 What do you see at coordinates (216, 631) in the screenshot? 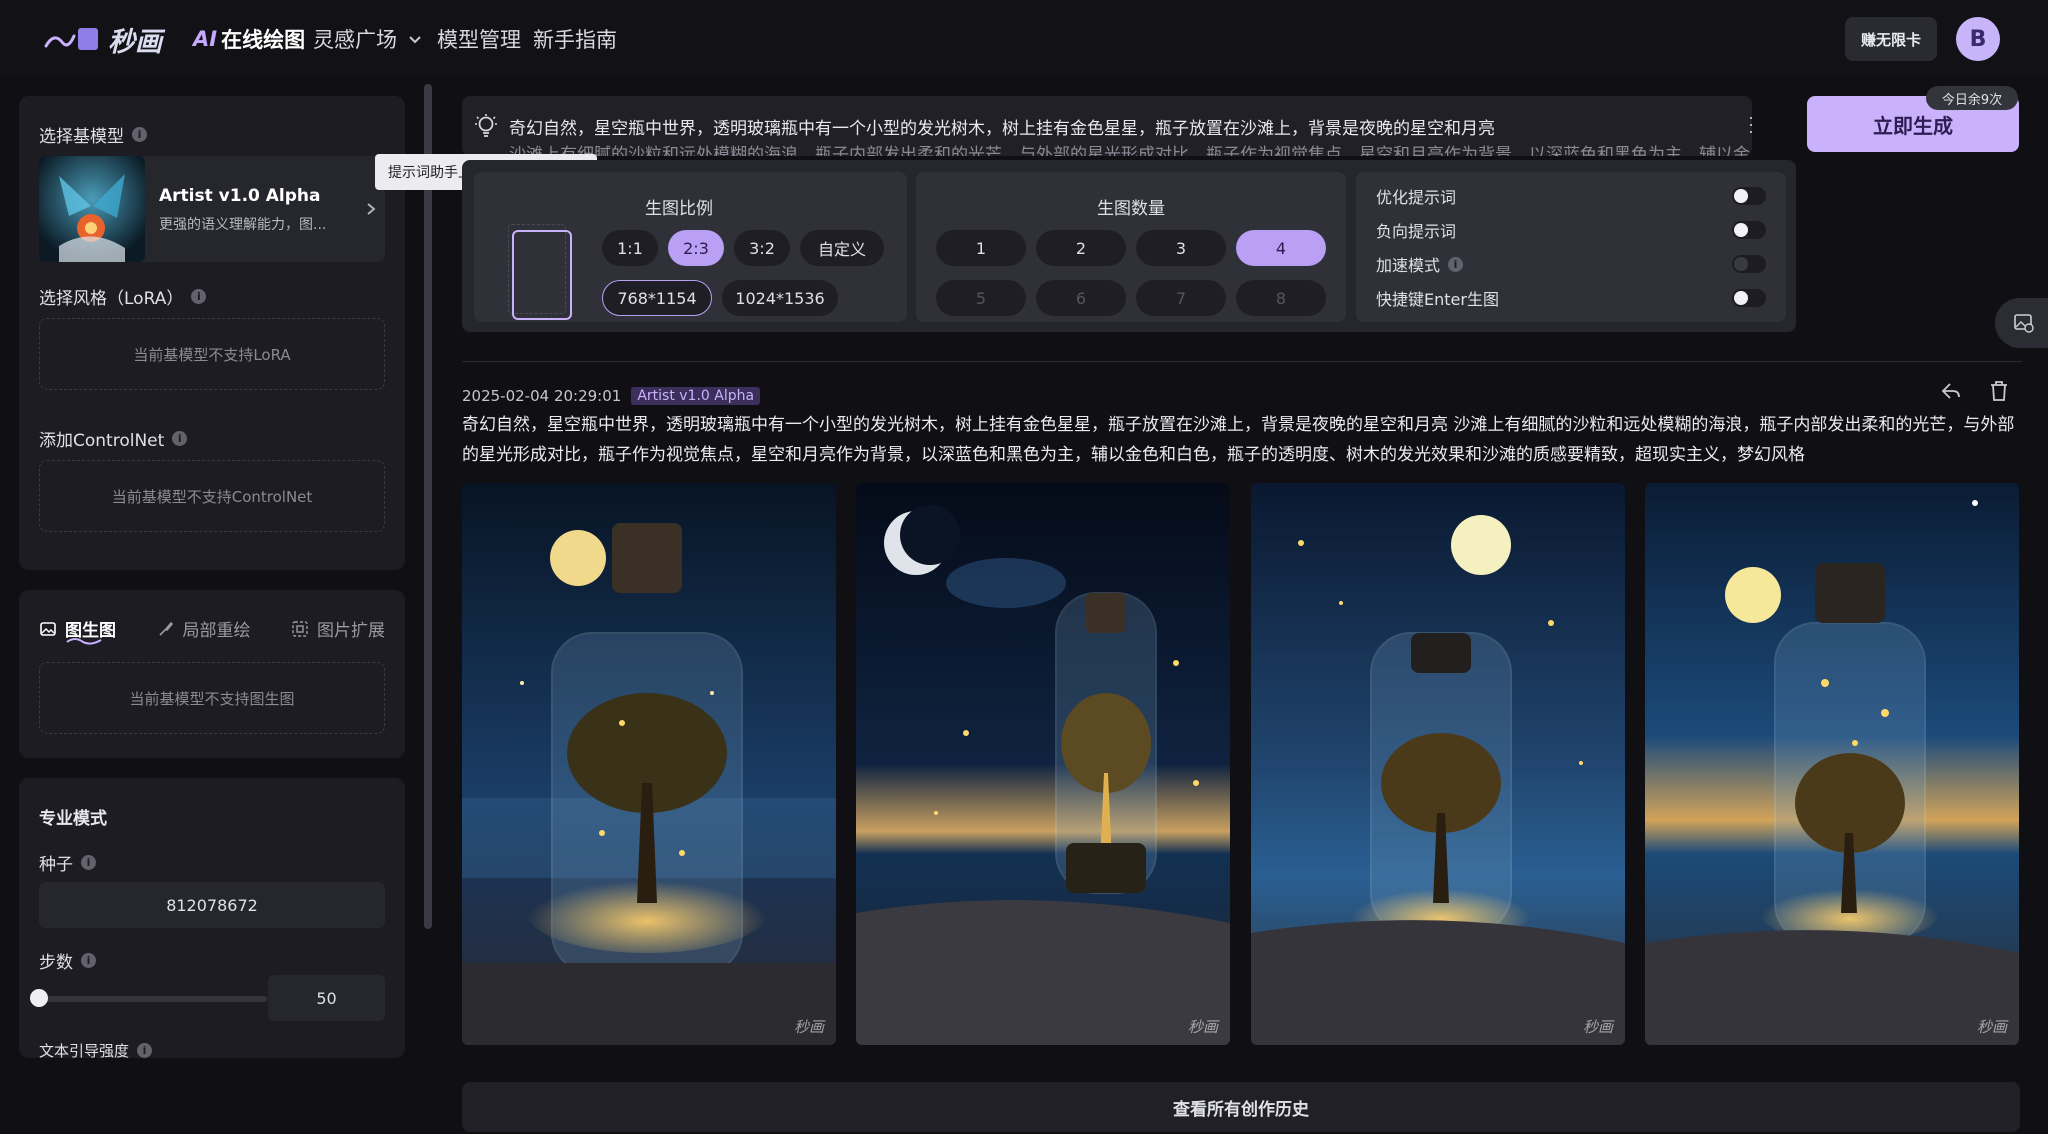
I see `tab-inpaint-label: 局部重绘` at bounding box center [216, 631].